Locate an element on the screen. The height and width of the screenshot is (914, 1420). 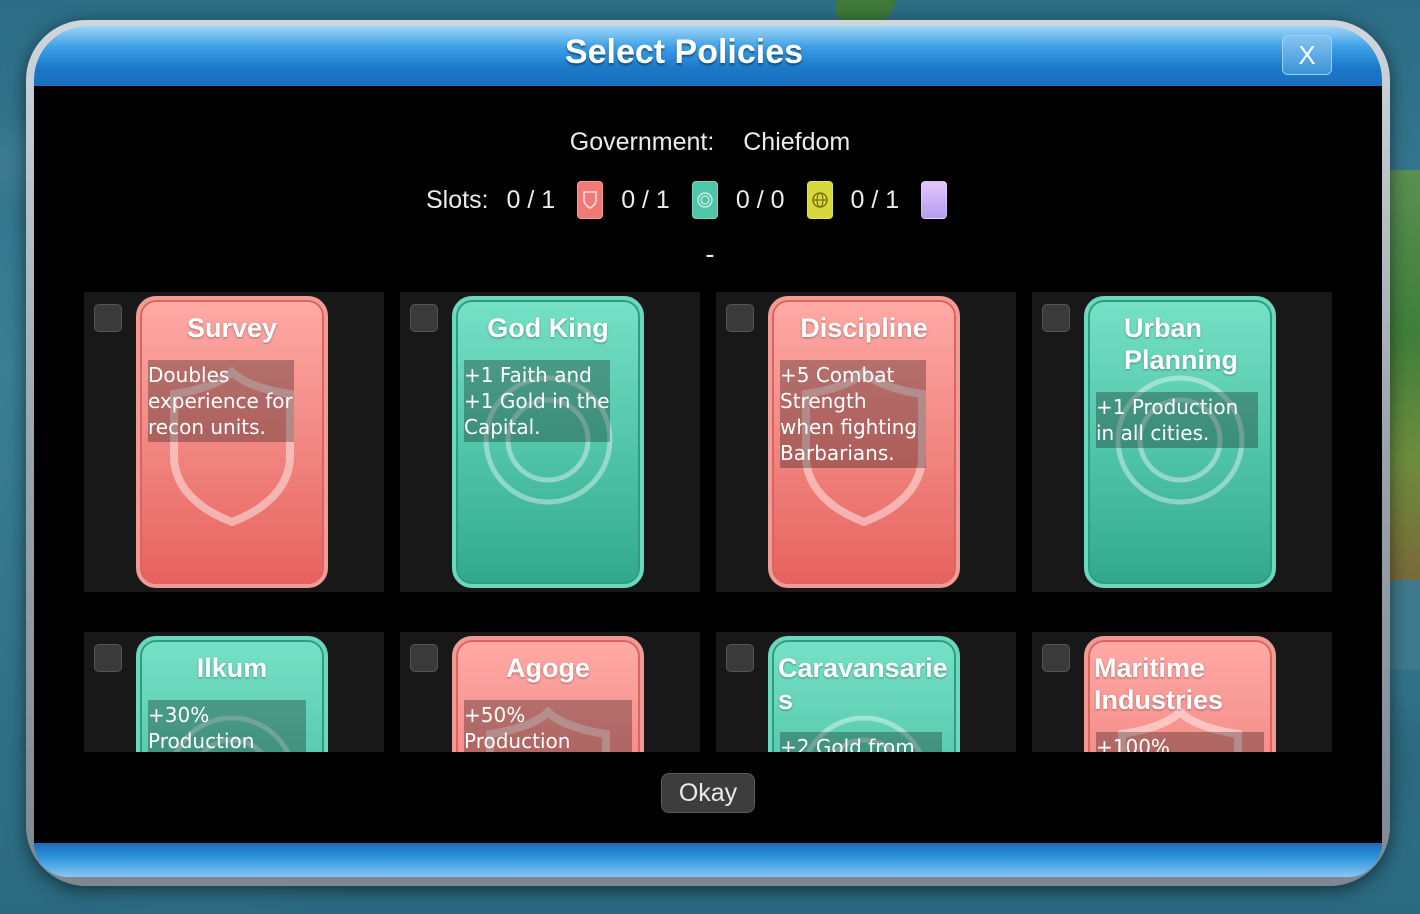
close-button: X is located at coordinates (1307, 55).